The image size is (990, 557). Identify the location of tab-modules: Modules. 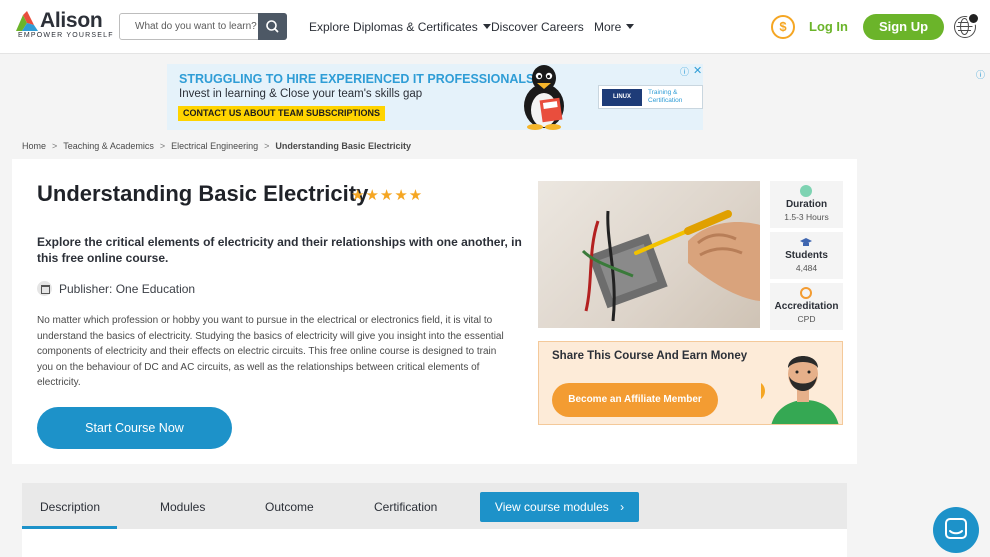
(182, 507).